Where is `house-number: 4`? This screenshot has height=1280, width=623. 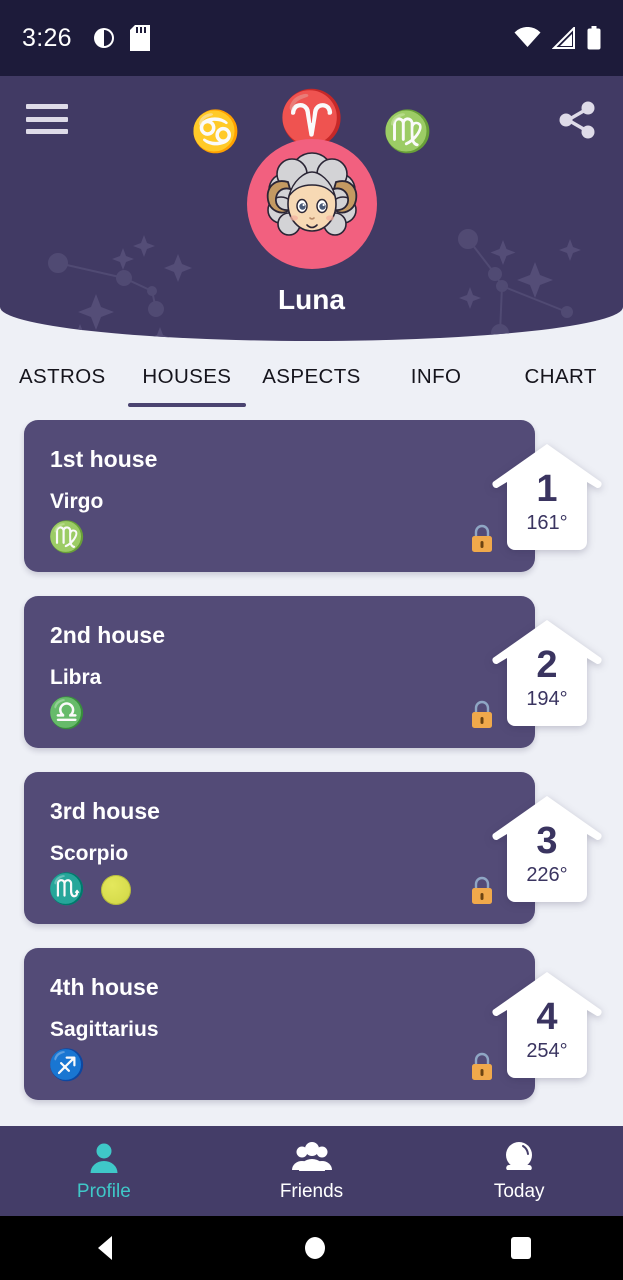
house-number: 4 is located at coordinates (547, 1017).